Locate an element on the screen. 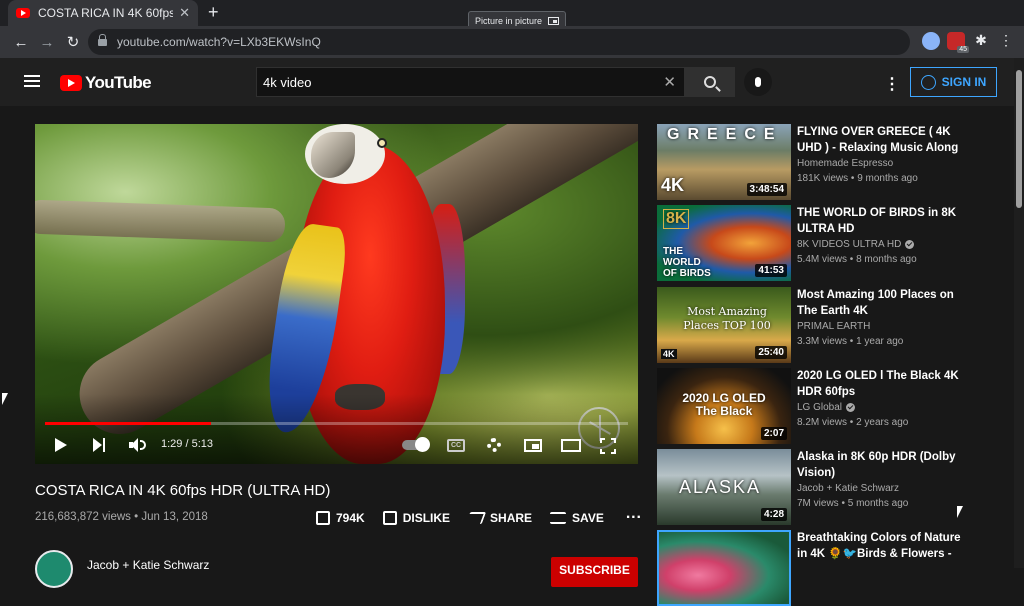 The width and height of the screenshot is (1024, 606). recommendation-channel: 8K VIDEOS ULTRA HD is located at coordinates (856, 244).